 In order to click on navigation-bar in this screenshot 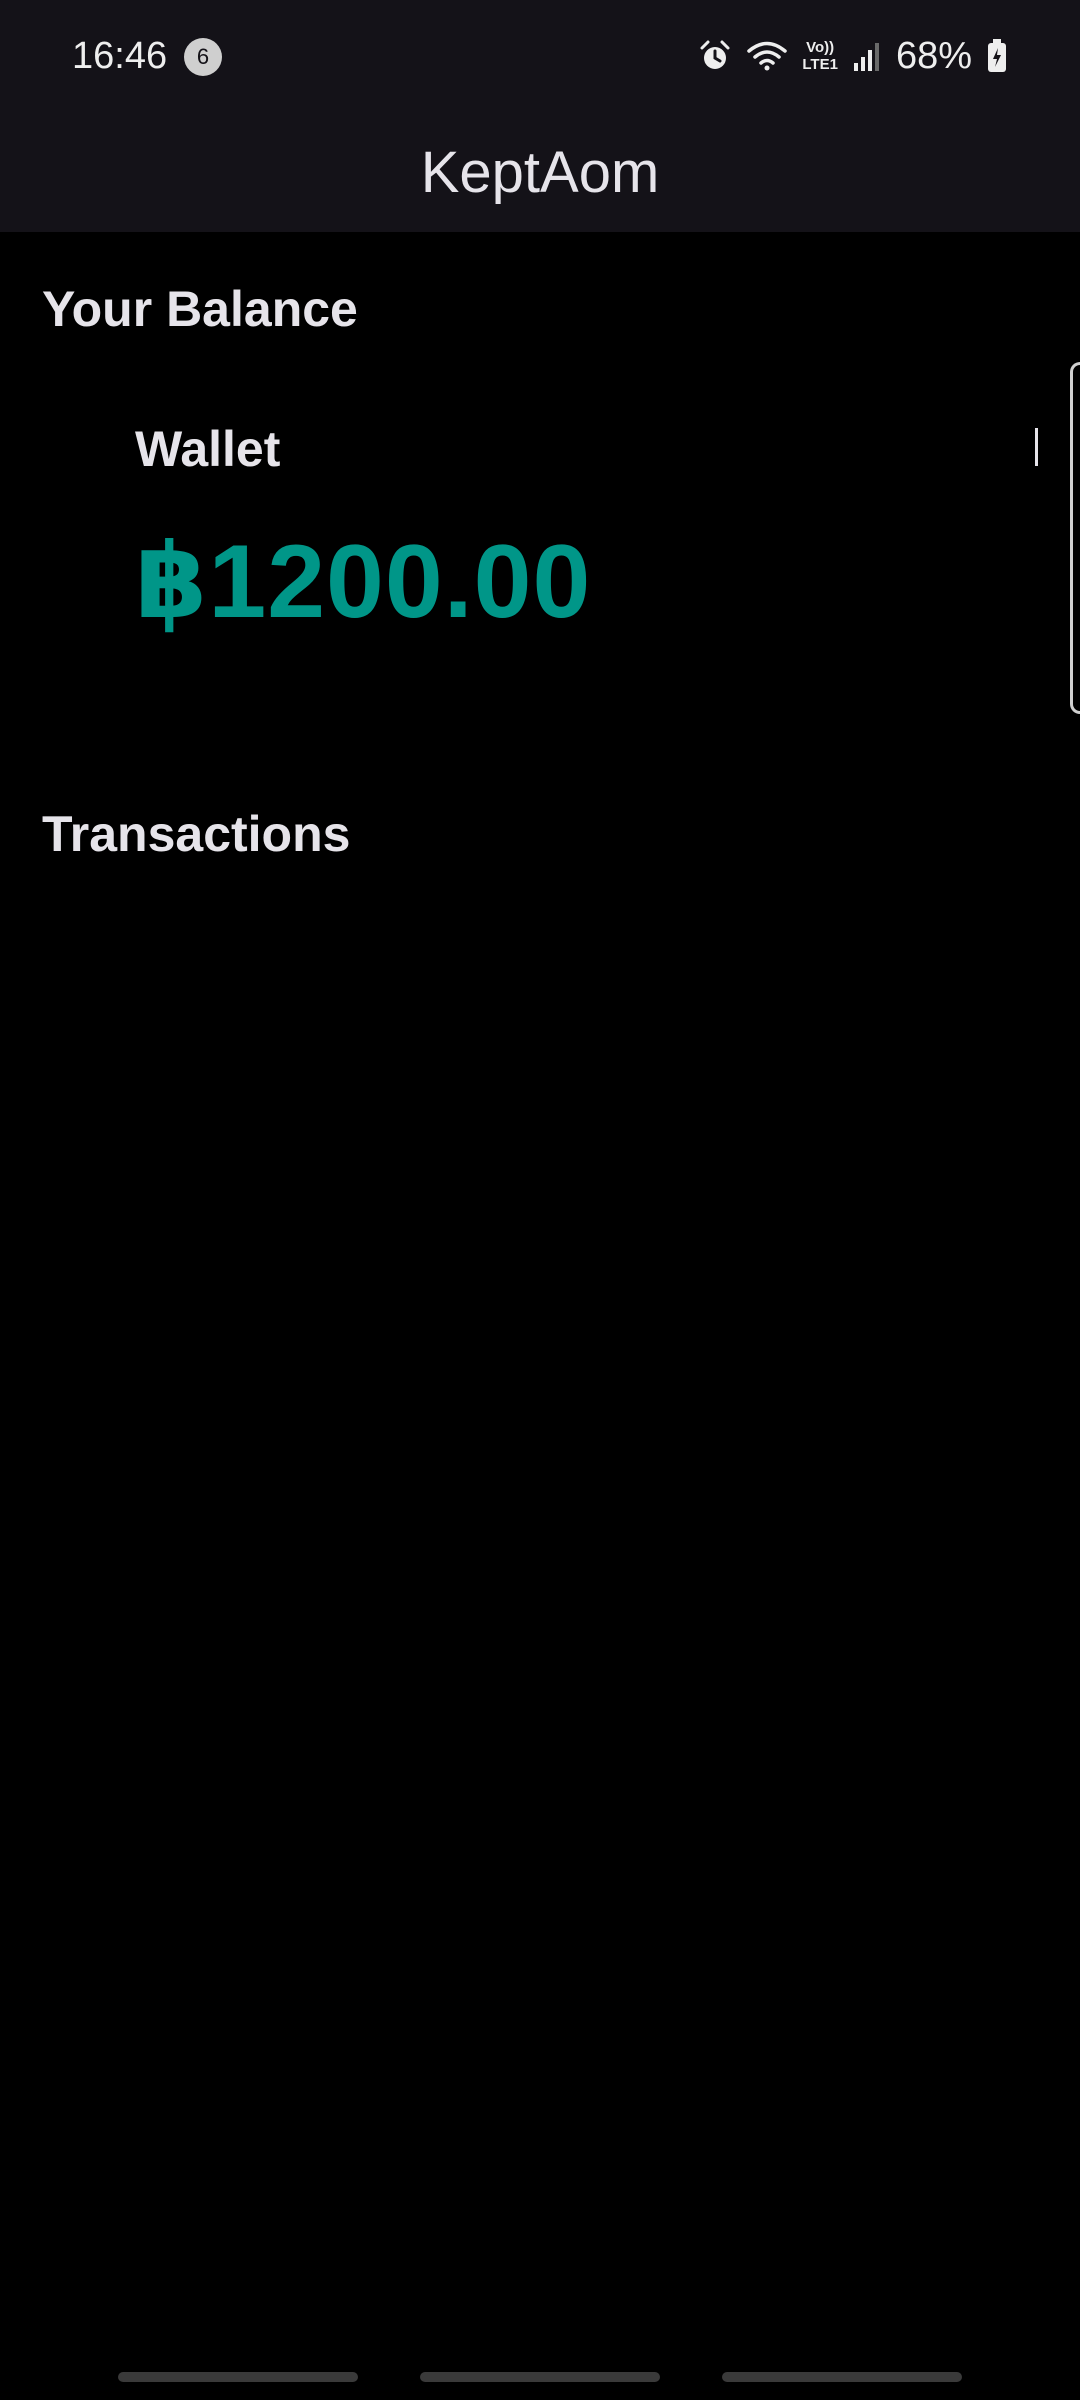, I will do `click(540, 2377)`.